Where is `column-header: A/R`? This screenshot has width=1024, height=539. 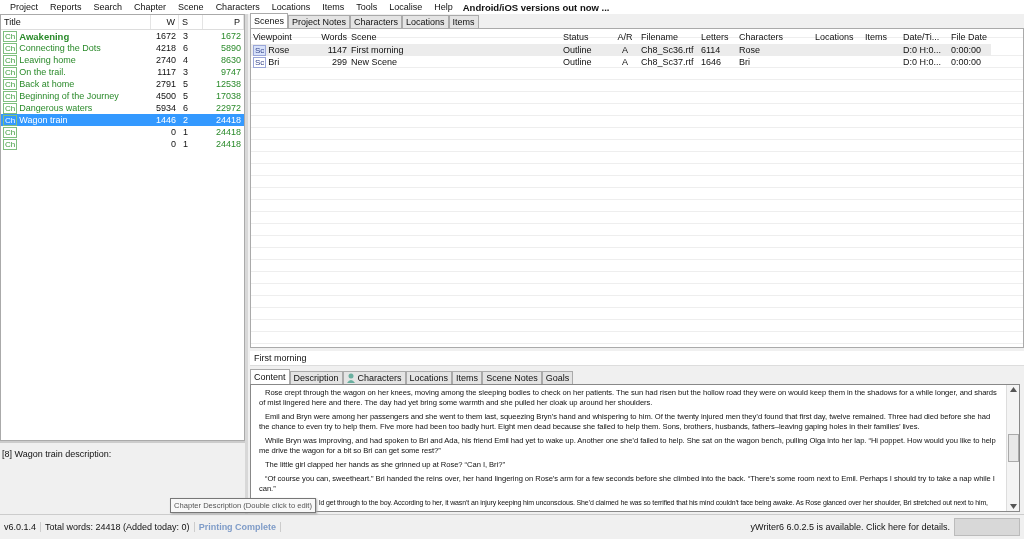
column-header: A/R is located at coordinates (625, 36).